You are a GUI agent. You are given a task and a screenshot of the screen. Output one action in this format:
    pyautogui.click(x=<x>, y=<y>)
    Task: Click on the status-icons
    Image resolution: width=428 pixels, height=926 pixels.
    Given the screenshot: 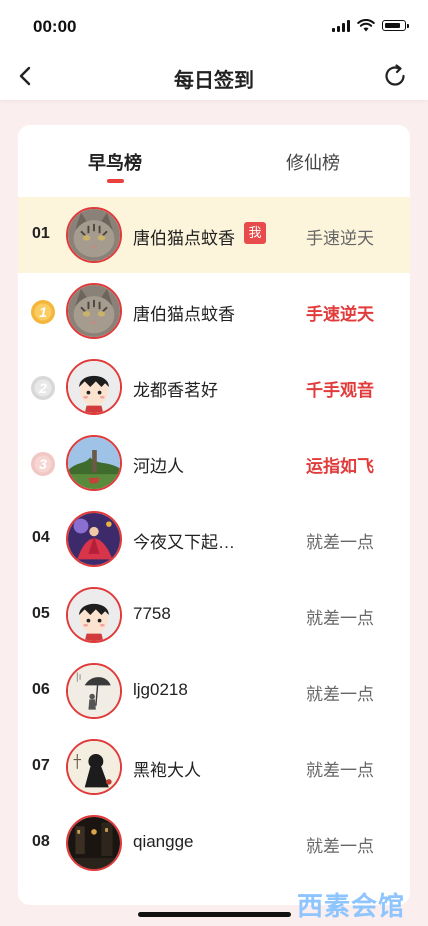 What is the action you would take?
    pyautogui.click(x=370, y=25)
    